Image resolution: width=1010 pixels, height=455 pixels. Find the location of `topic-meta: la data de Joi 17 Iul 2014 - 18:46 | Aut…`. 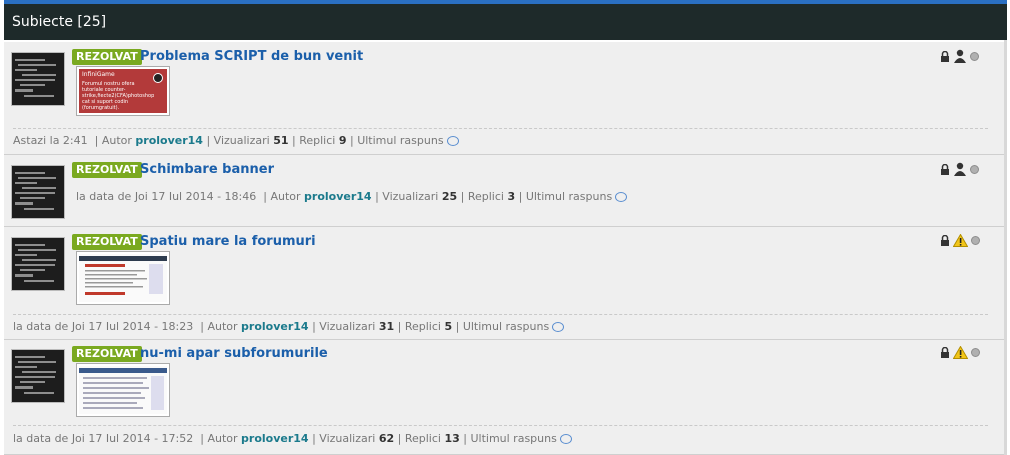

topic-meta: la data de Joi 17 Iul 2014 - 18:46 | Aut… is located at coordinates (352, 196).